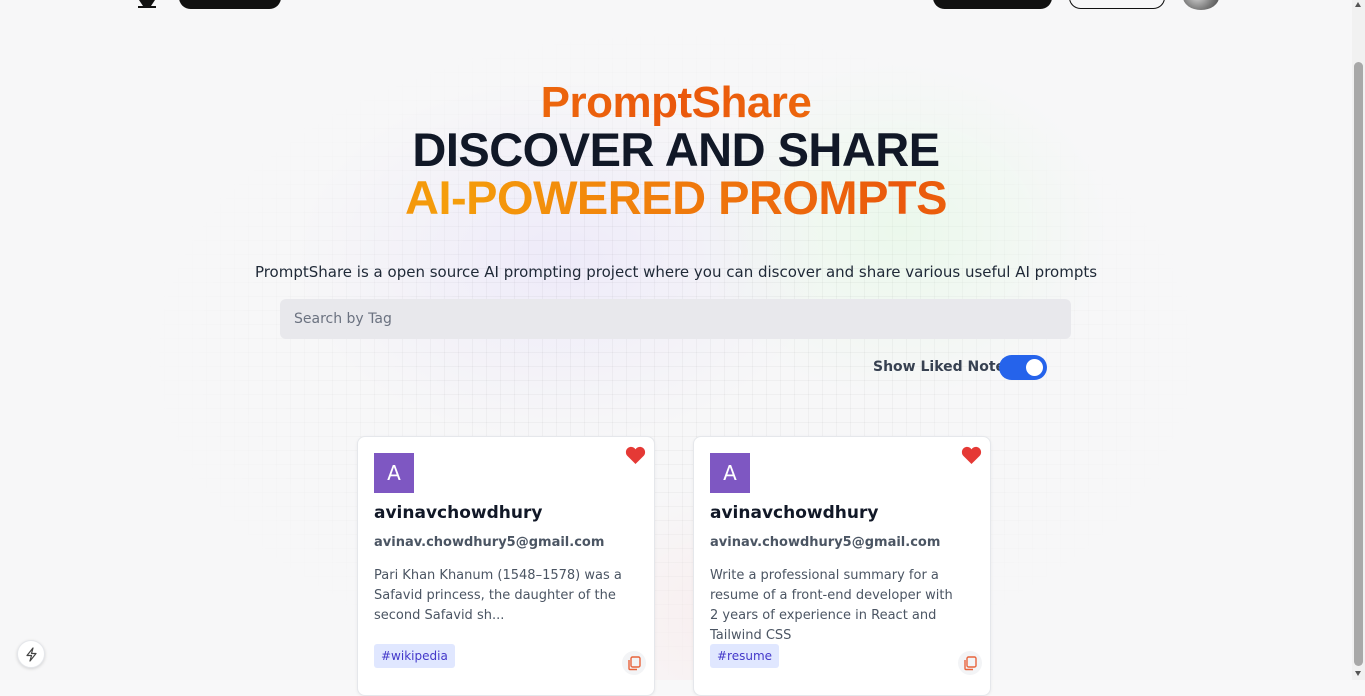 The image size is (1365, 696). I want to click on create-post-button, so click(992, 4).